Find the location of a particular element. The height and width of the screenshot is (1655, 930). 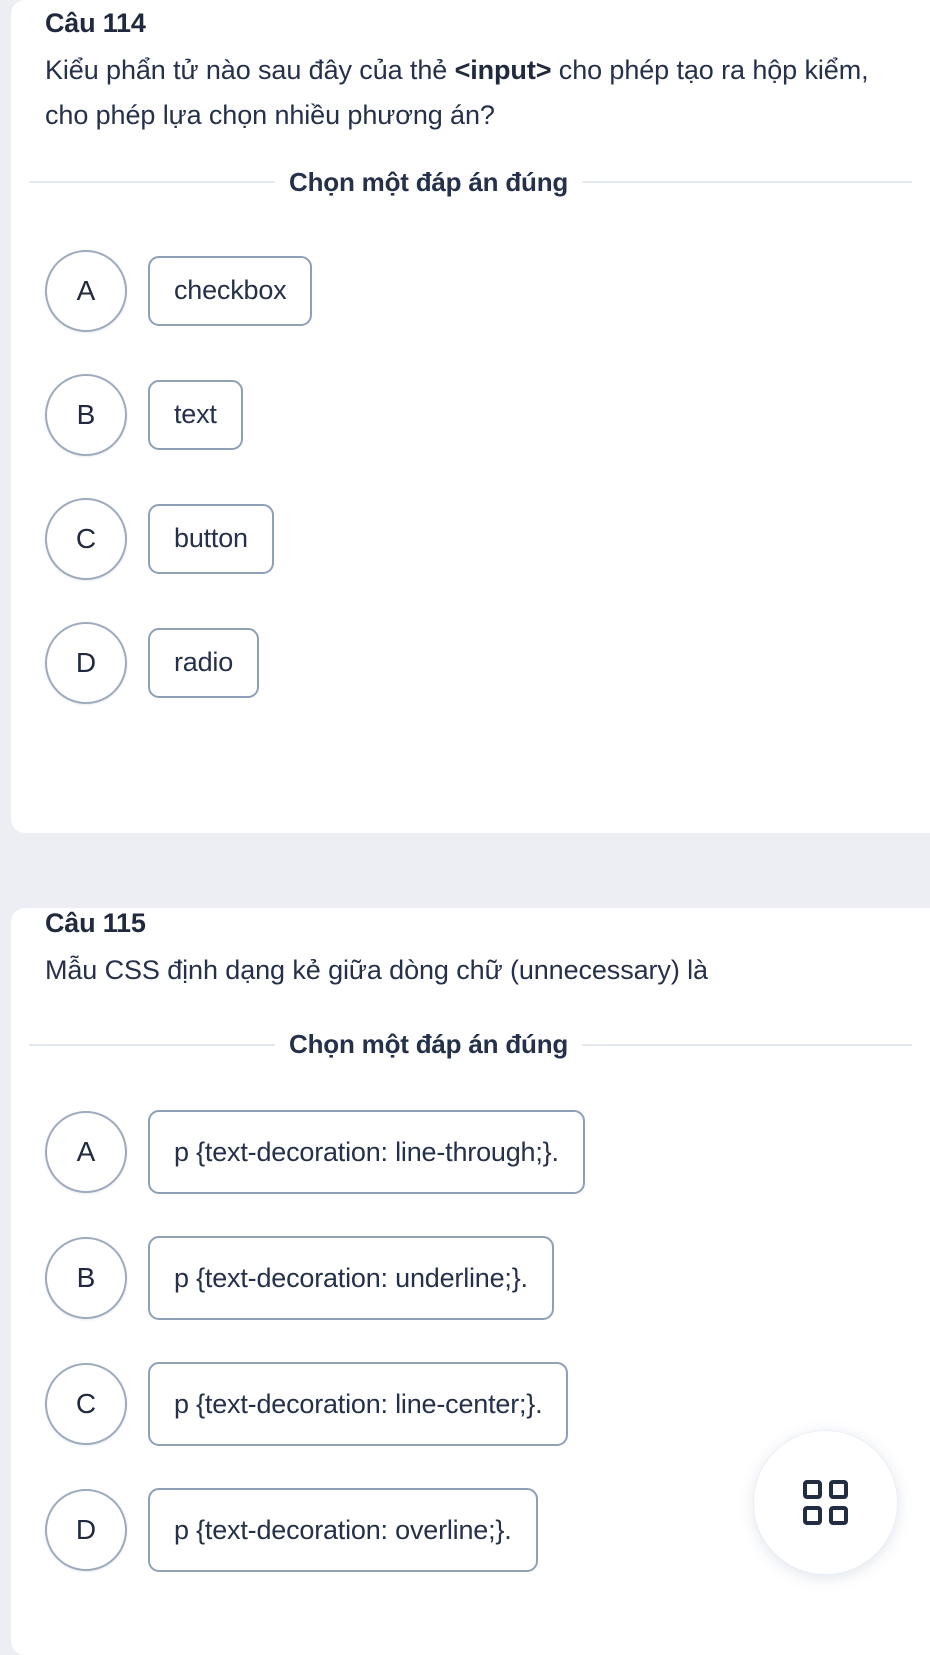

option-letter-115-b: B is located at coordinates (86, 1278).